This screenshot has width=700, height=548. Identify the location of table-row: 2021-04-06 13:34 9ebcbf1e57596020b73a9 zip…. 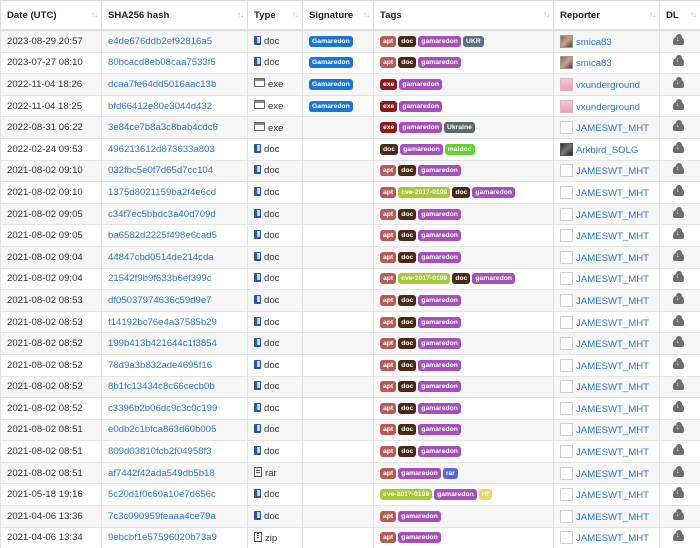
(350, 537).